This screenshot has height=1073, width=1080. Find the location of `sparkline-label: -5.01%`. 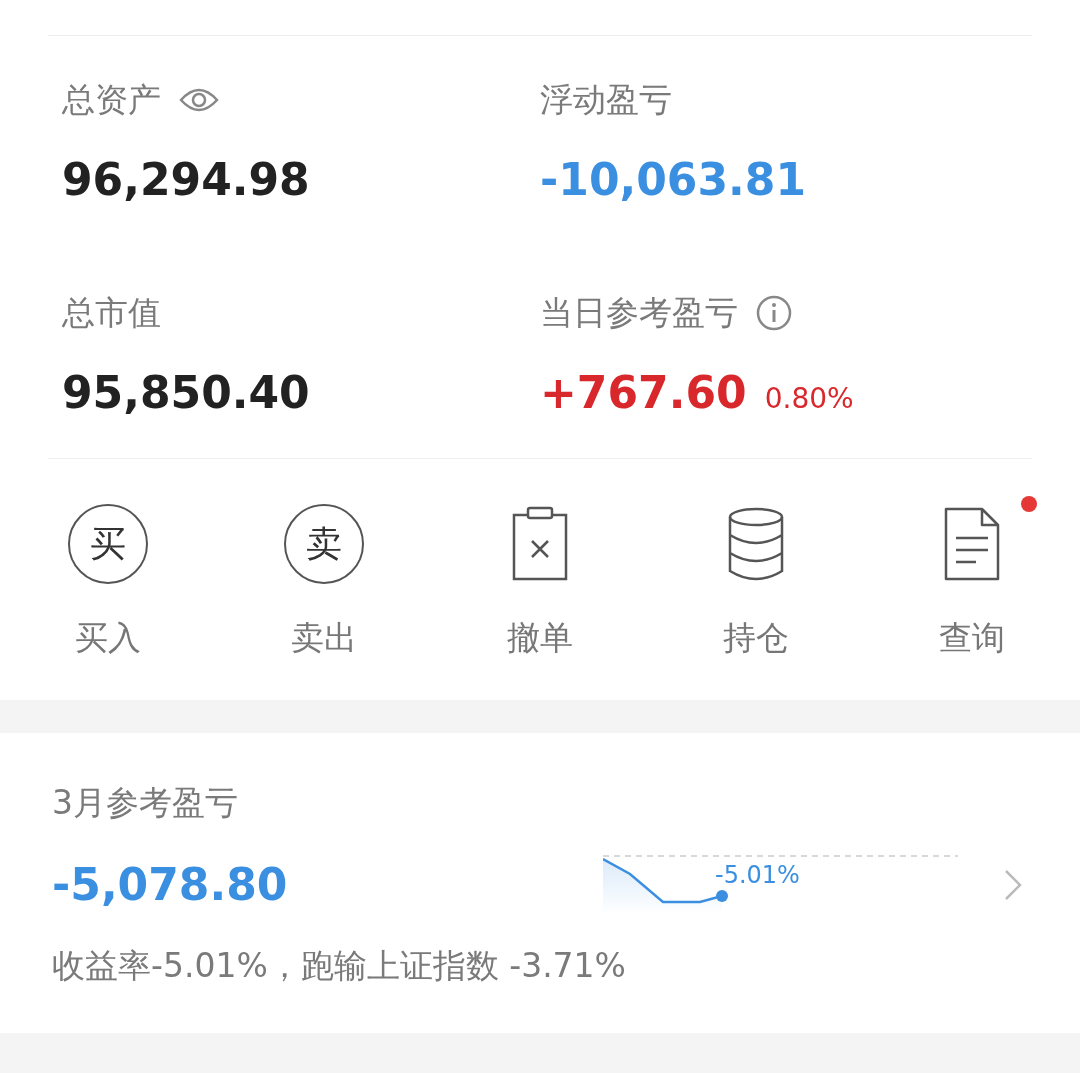

sparkline-label: -5.01% is located at coordinates (757, 875).